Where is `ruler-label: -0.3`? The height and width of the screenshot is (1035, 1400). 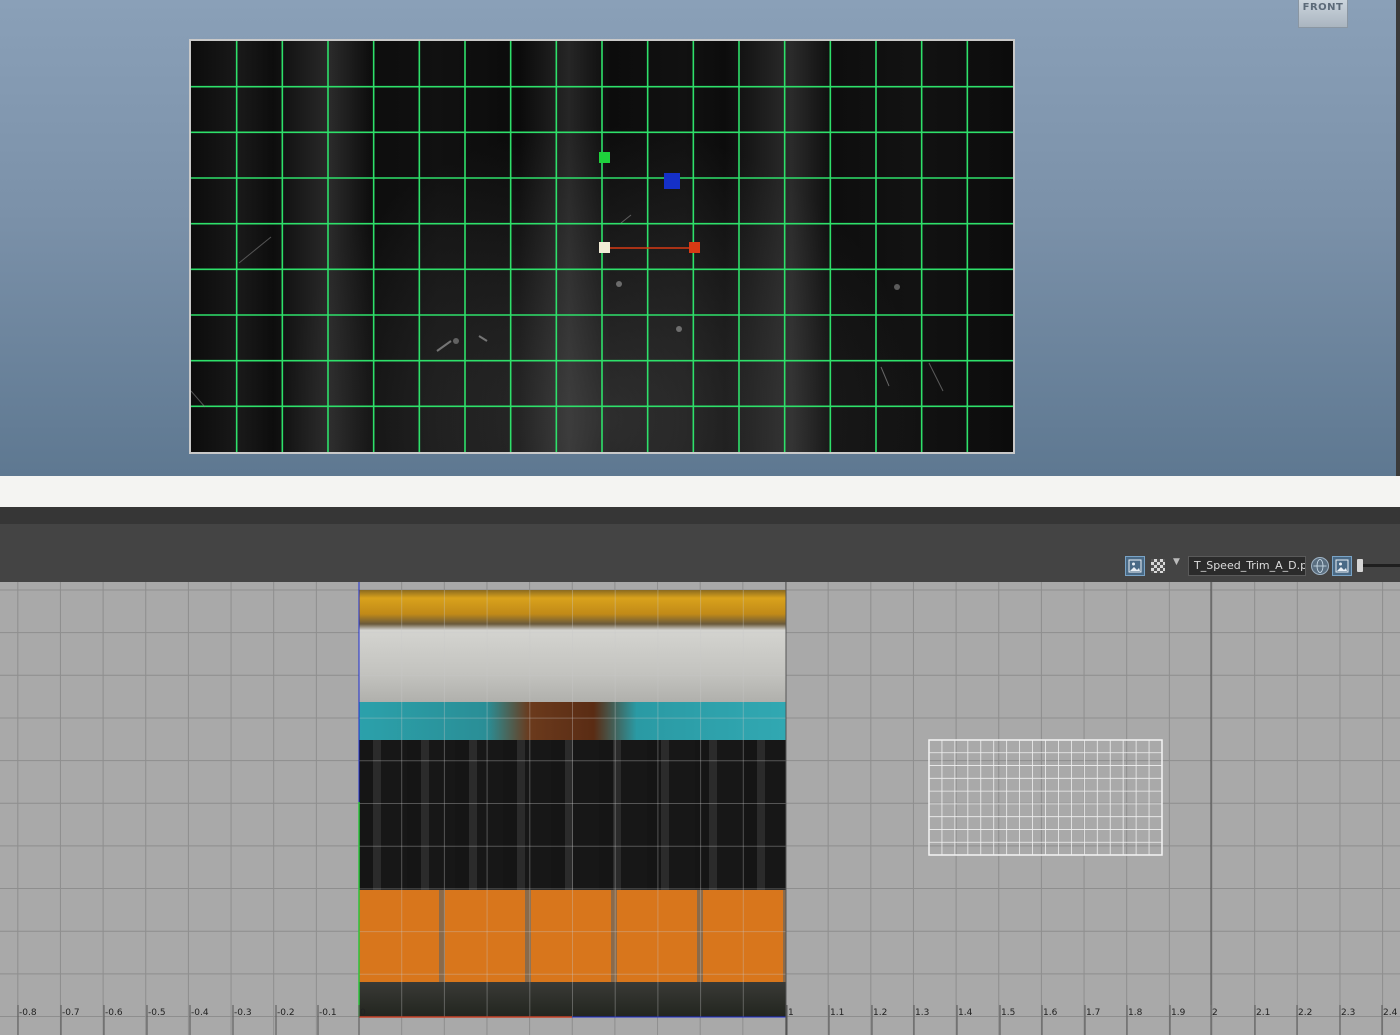 ruler-label: -0.3 is located at coordinates (243, 1013).